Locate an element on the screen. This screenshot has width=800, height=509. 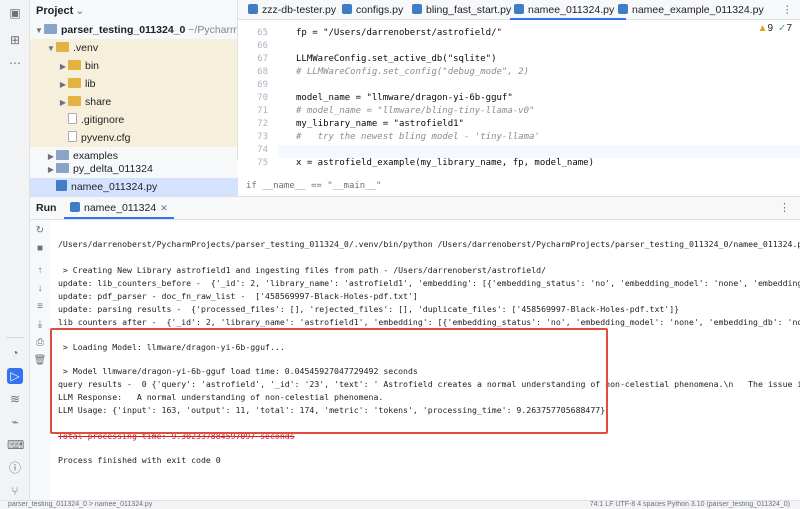
structure-icon: ⊞ is located at coordinates (15, 40).